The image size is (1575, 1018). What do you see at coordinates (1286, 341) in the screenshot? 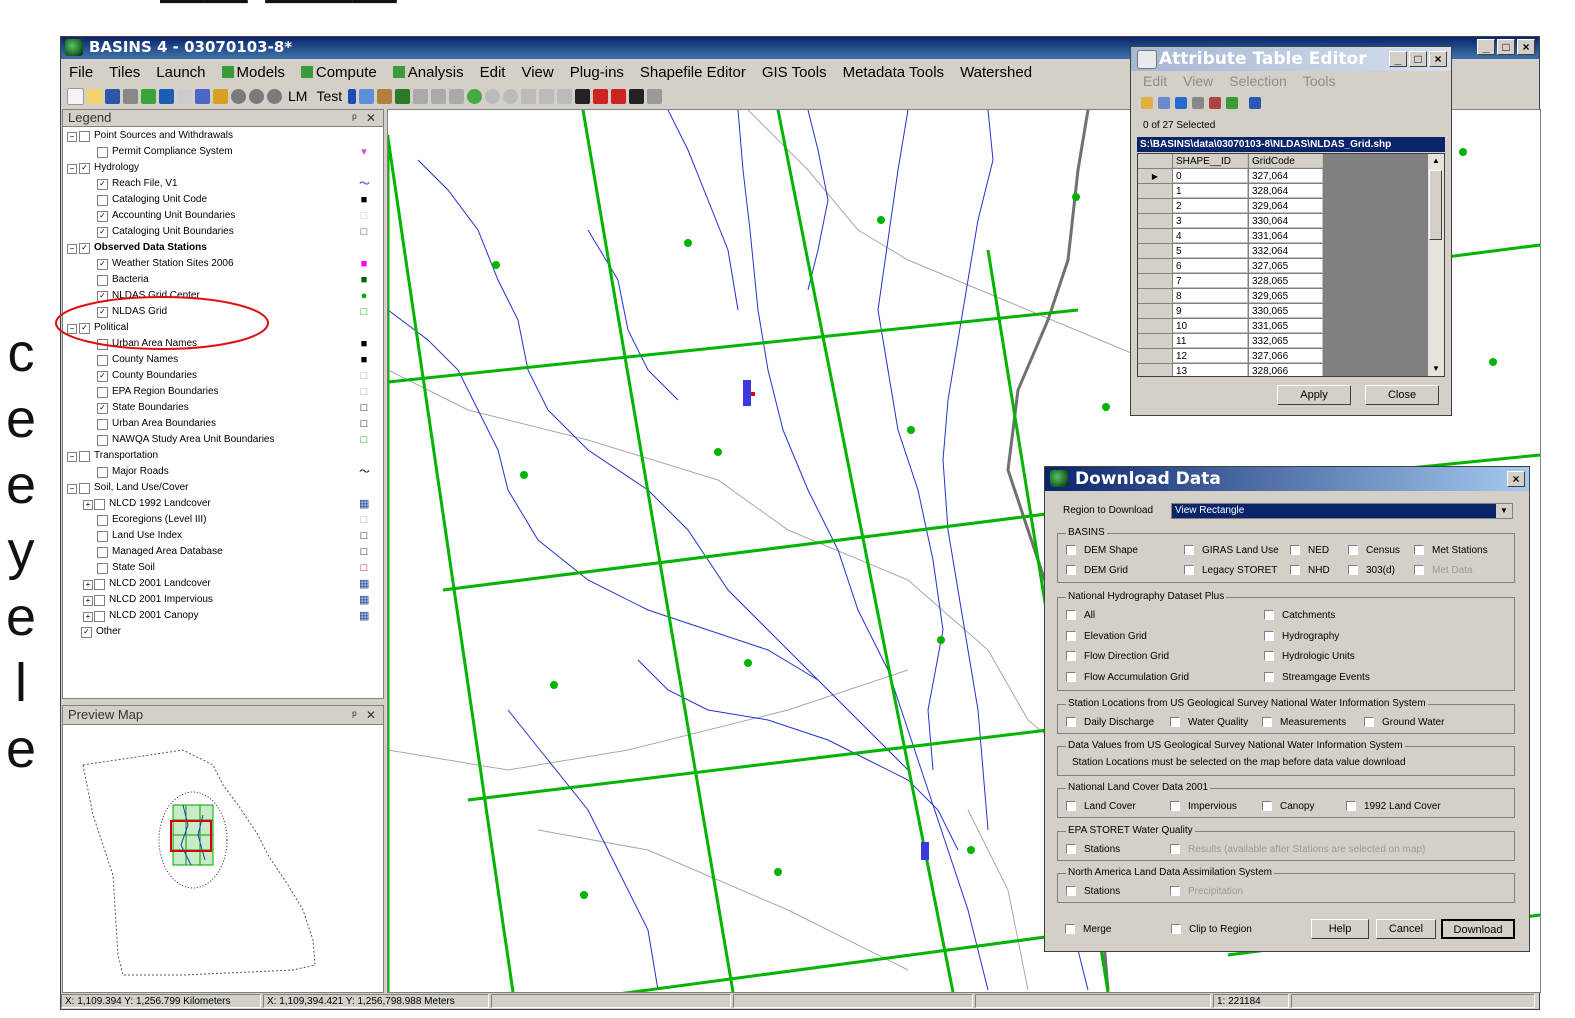
I see `table-cell: 332,065` at bounding box center [1286, 341].